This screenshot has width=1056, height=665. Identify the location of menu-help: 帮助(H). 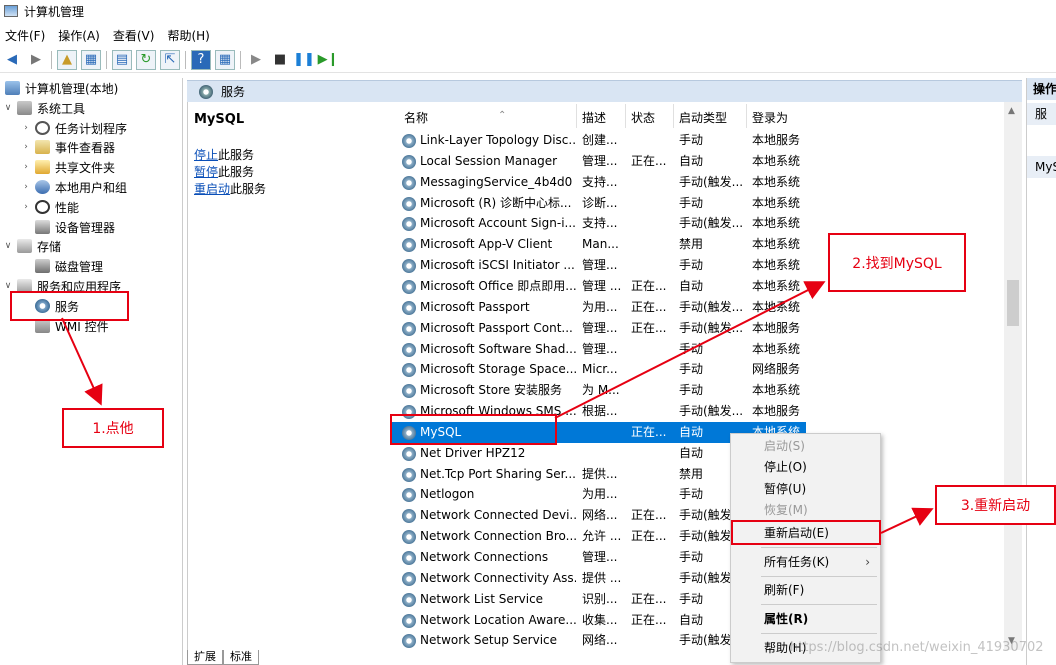
(189, 35).